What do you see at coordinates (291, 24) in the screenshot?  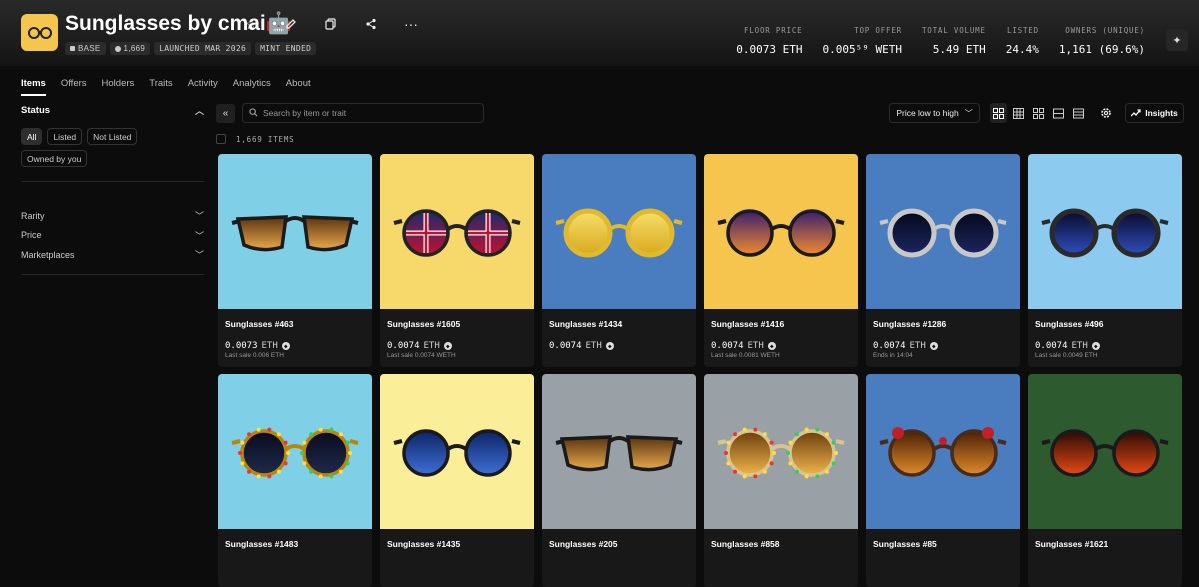 I see `edit-icon` at bounding box center [291, 24].